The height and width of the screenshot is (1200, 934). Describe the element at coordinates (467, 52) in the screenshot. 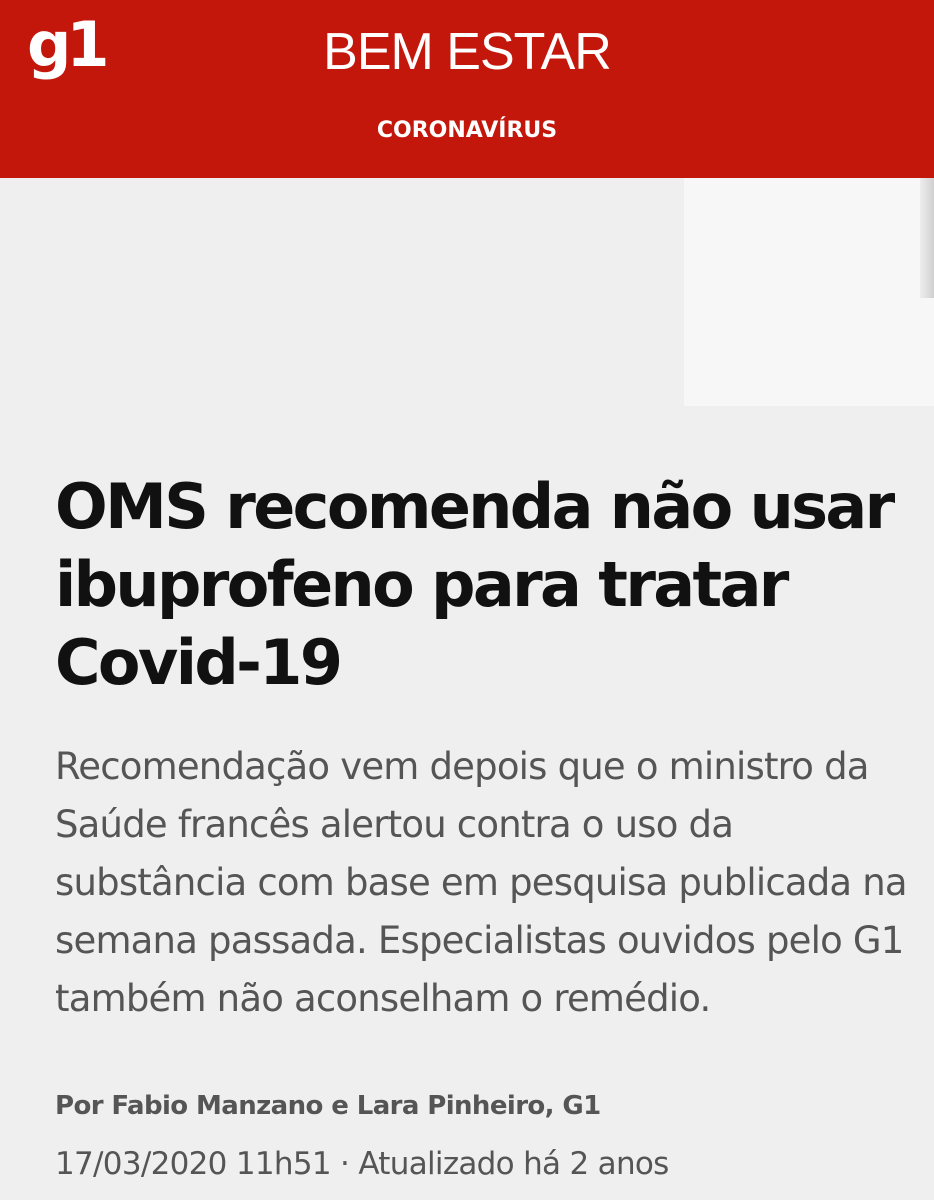

I see `section-title-link: BEM ESTAR` at that location.